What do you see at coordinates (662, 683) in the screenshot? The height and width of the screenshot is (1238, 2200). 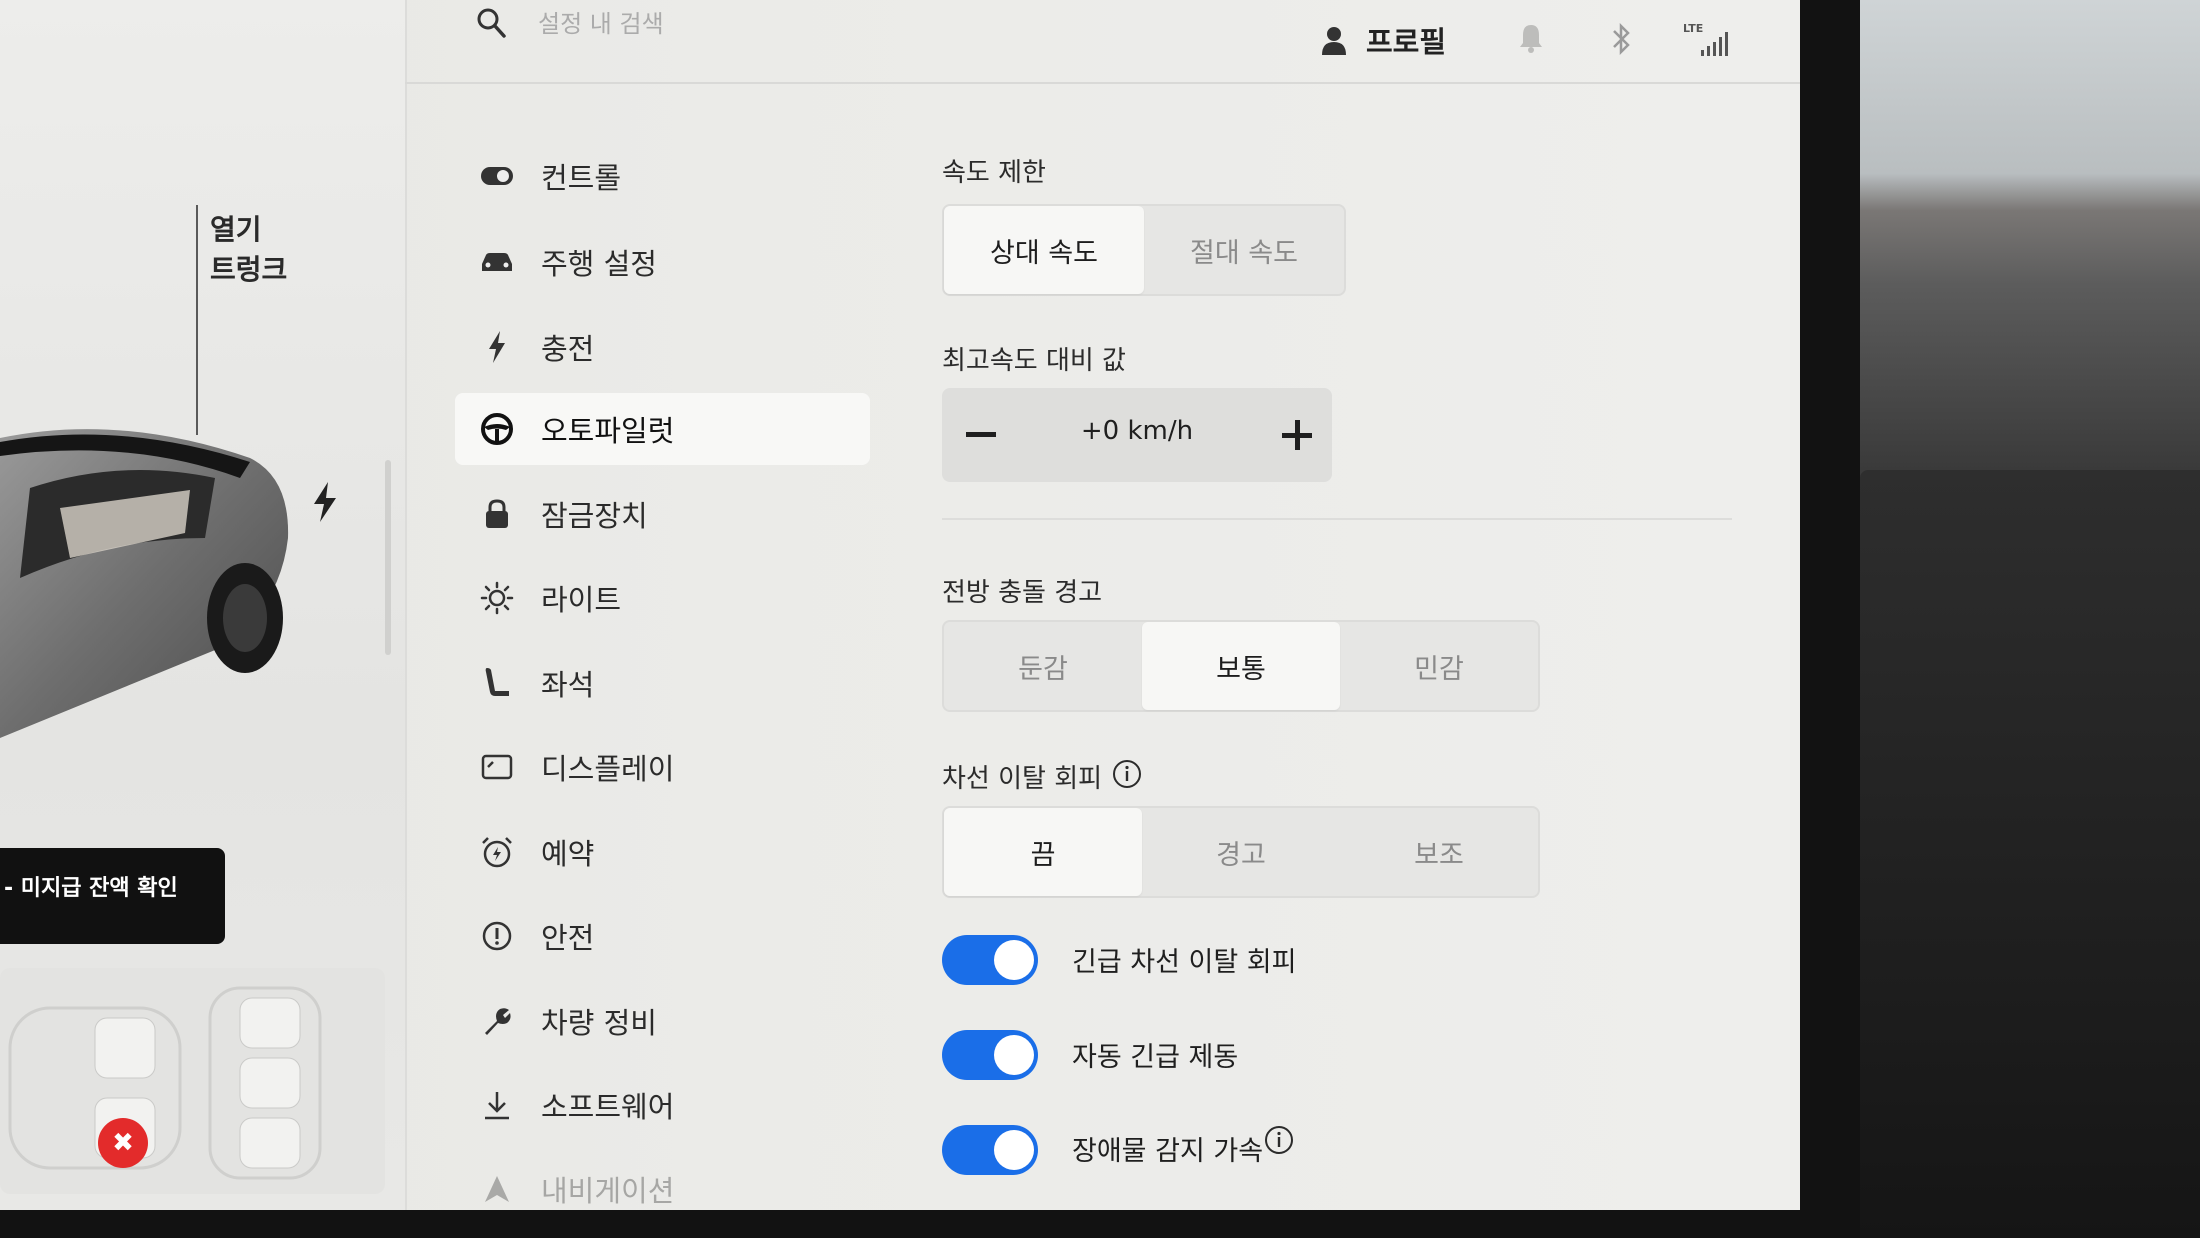 I see `sidebar-item-seats: 좌석` at bounding box center [662, 683].